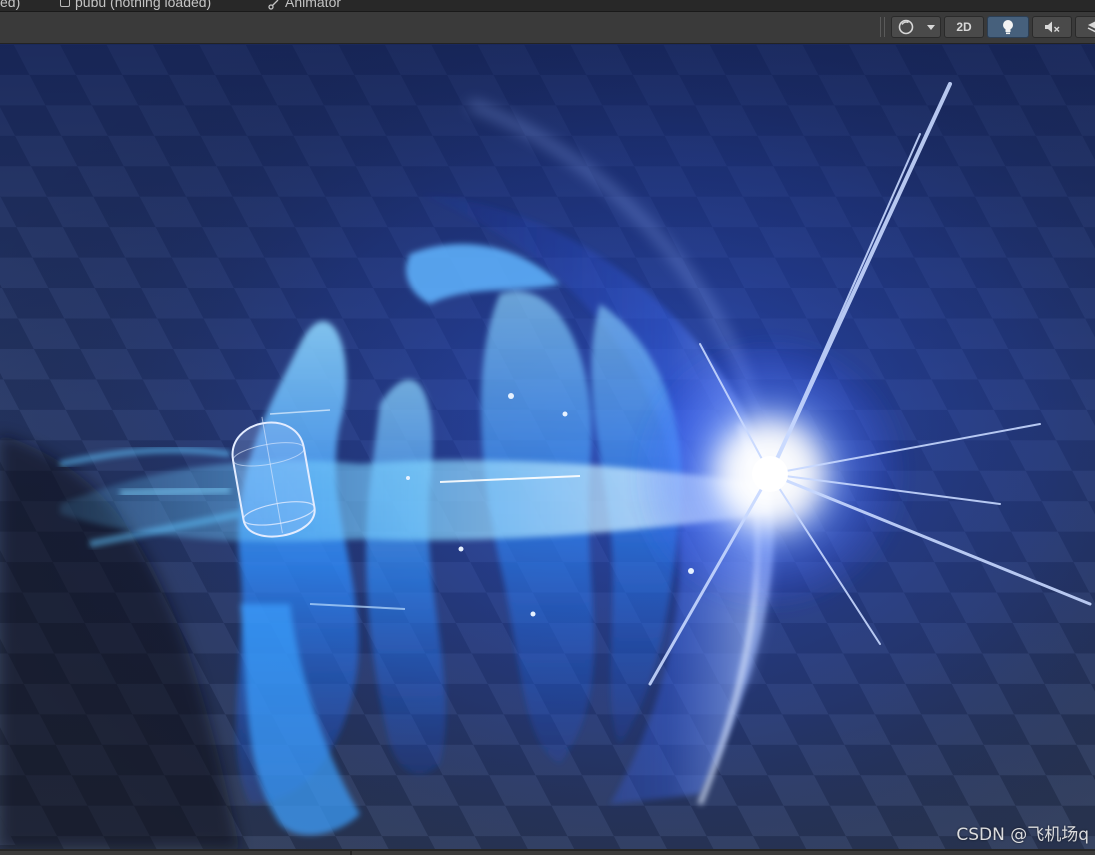 Image resolution: width=1095 pixels, height=855 pixels. I want to click on tab-label: Animator, so click(313, 5).